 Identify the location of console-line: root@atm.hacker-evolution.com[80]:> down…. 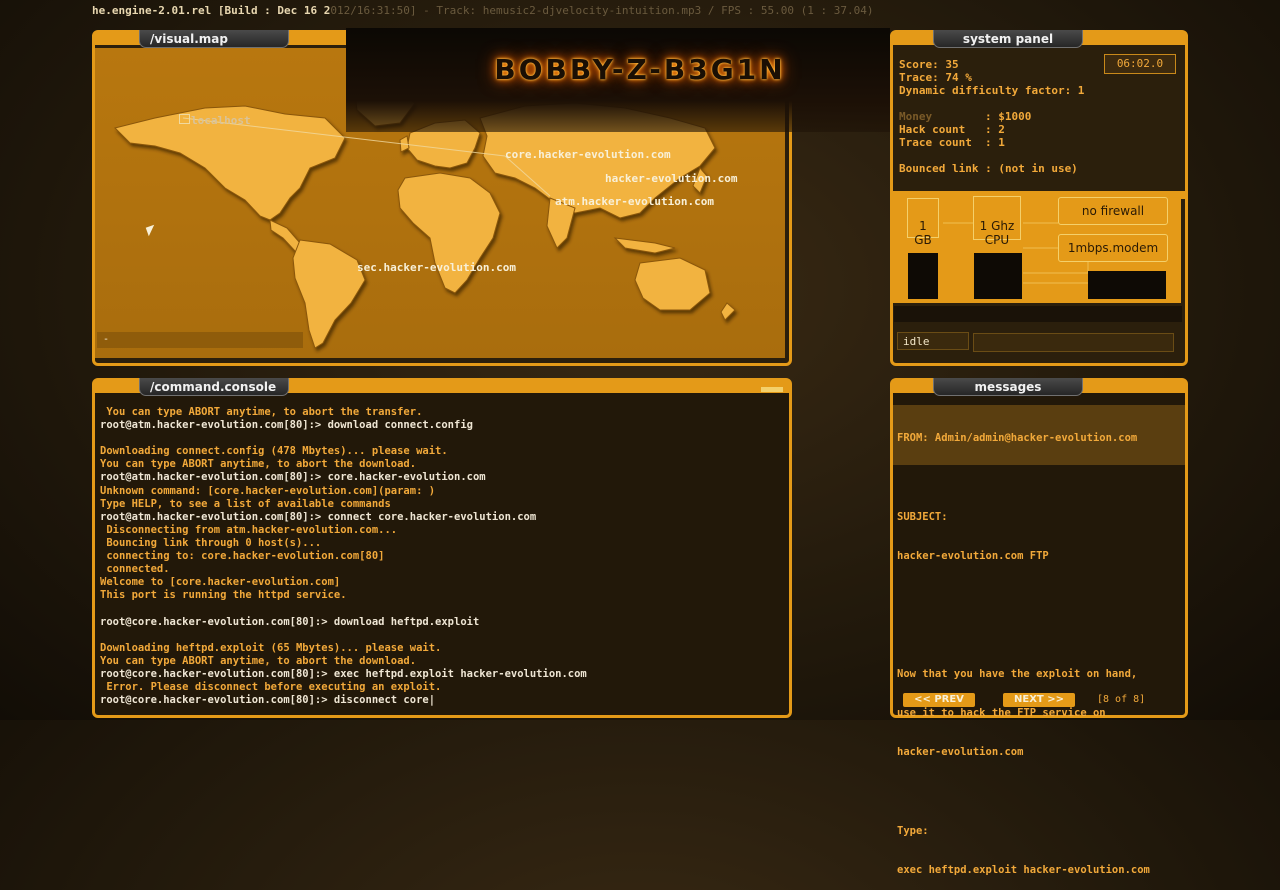
(286, 425).